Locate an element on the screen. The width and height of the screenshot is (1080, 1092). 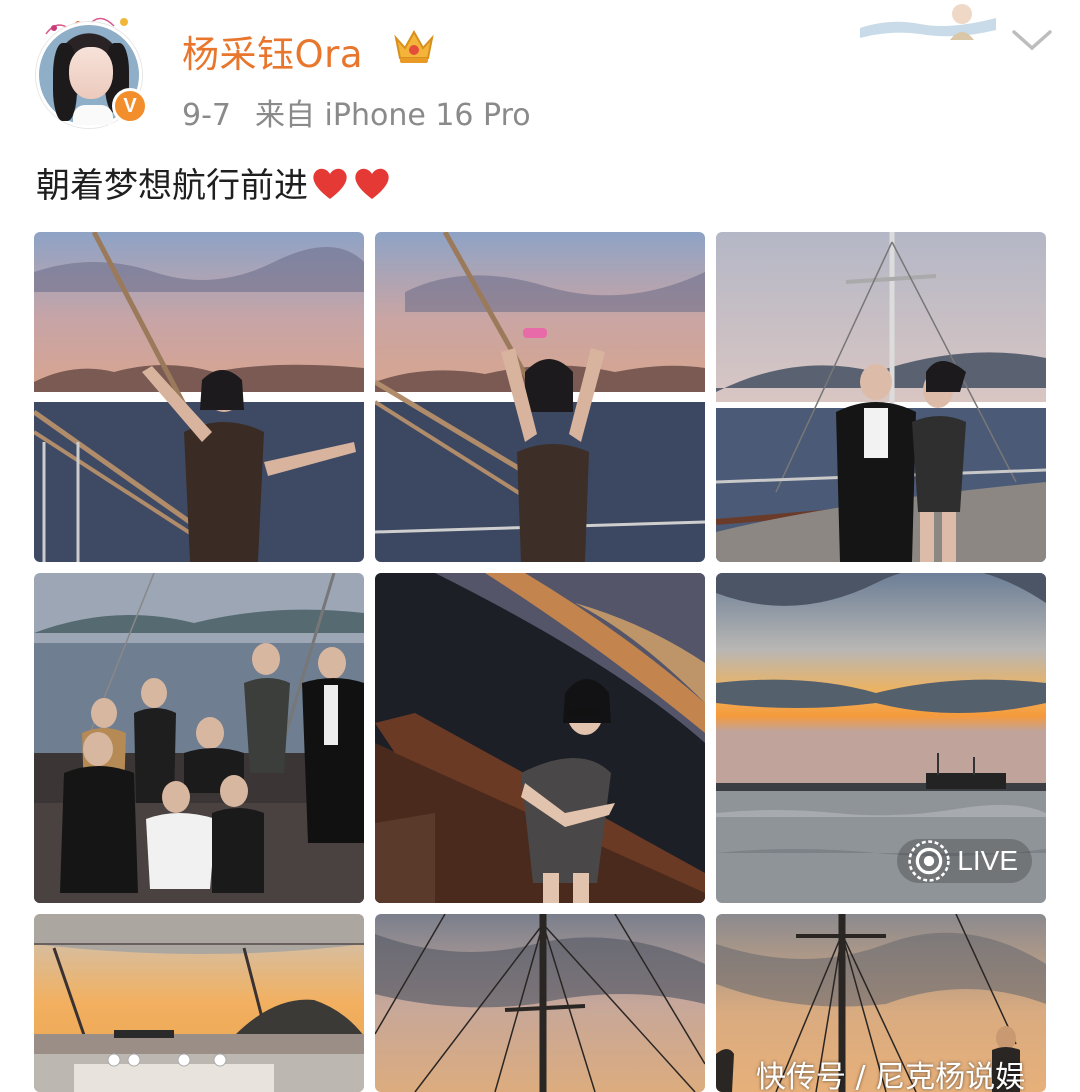
username: 杨采钰Ora is located at coordinates (272, 51).